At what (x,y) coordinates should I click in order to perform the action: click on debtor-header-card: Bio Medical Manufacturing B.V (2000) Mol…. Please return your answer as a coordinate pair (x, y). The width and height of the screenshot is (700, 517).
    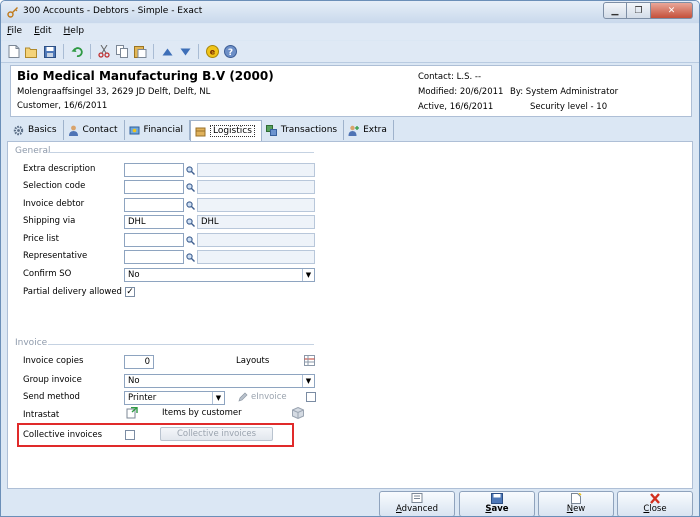
    Looking at the image, I should click on (351, 91).